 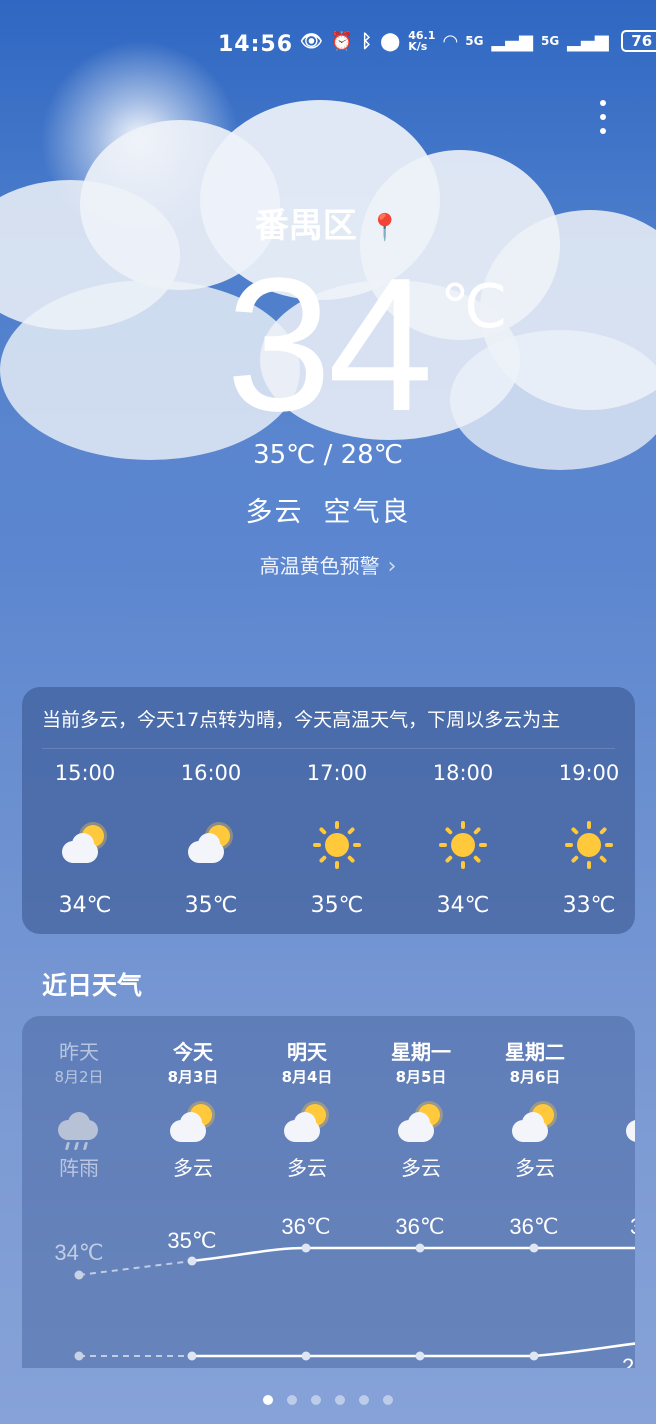 I want to click on high-temp-label: 34℃, so click(x=78, y=1252).